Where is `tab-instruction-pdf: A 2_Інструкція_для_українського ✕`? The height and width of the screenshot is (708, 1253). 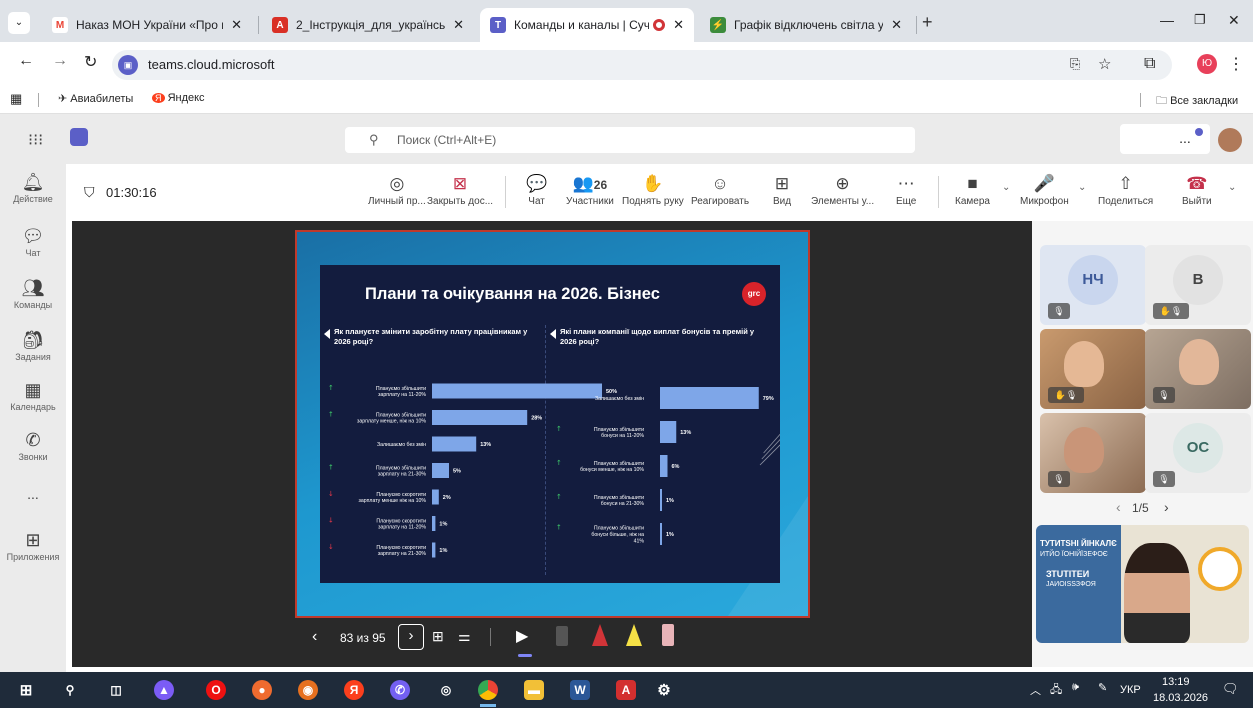 tab-instruction-pdf: A 2_Інструкція_для_українського ✕ is located at coordinates (368, 25).